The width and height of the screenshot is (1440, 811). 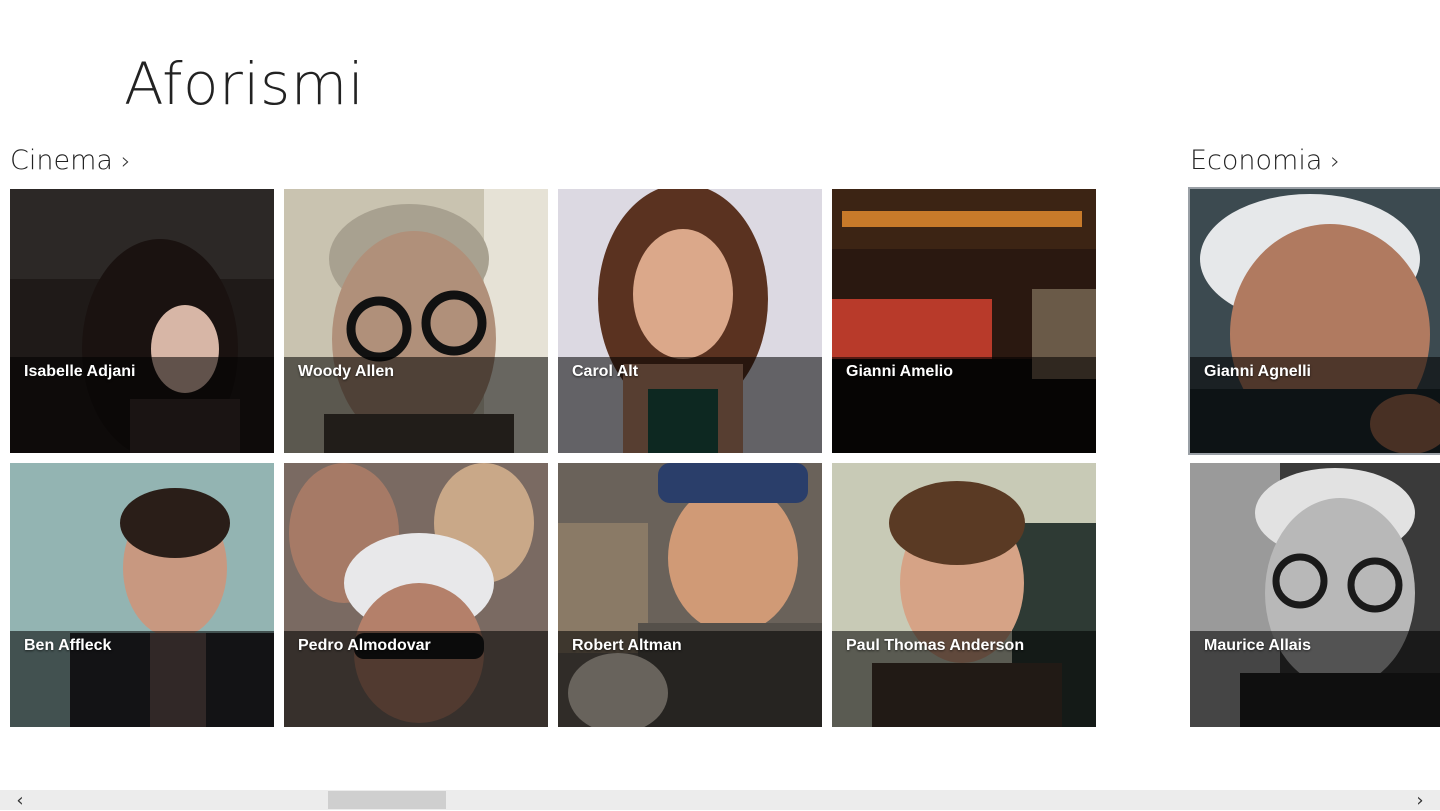 What do you see at coordinates (1314, 321) in the screenshot?
I see `tile-gianni-agnelli: Gianni Agnelli` at bounding box center [1314, 321].